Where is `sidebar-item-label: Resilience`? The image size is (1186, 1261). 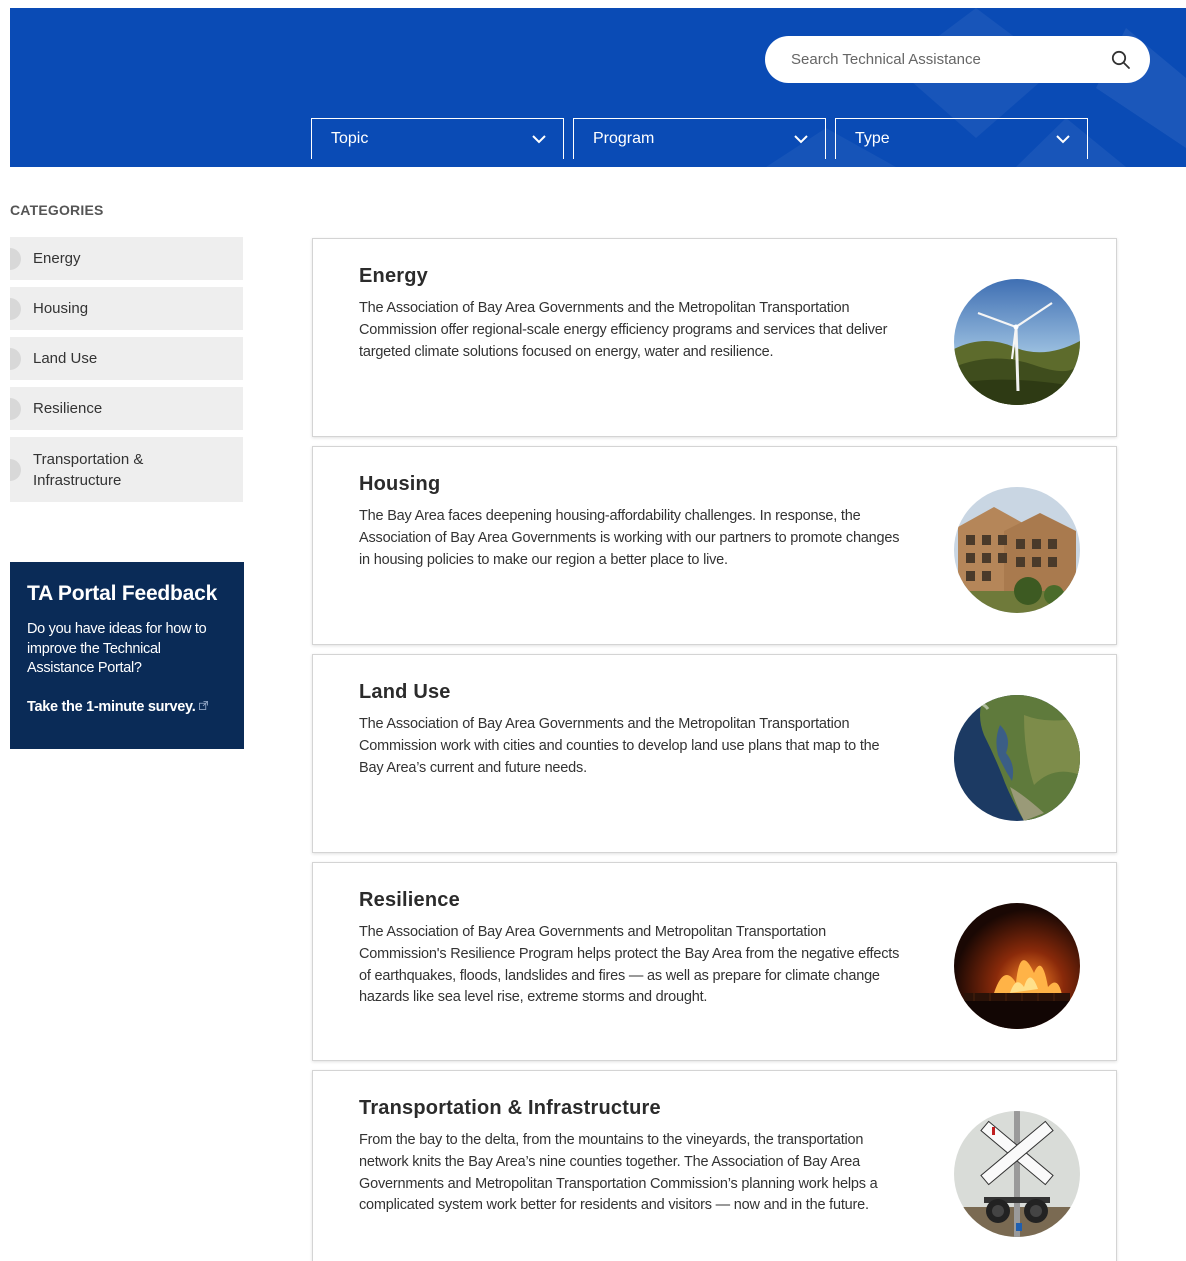
sidebar-item-label: Resilience is located at coordinates (68, 408).